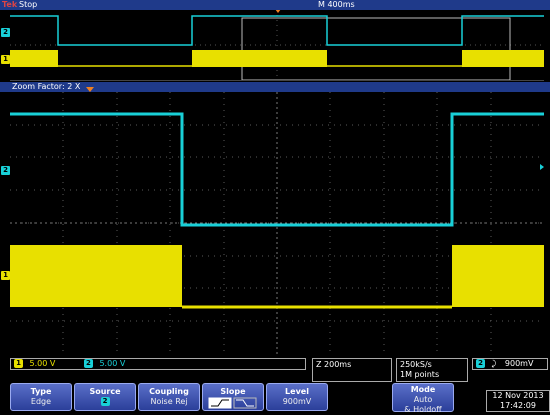 This screenshot has height=415, width=550. Describe the element at coordinates (112, 363) in the screenshot. I see `ch2-scale: 5.00 V` at that location.